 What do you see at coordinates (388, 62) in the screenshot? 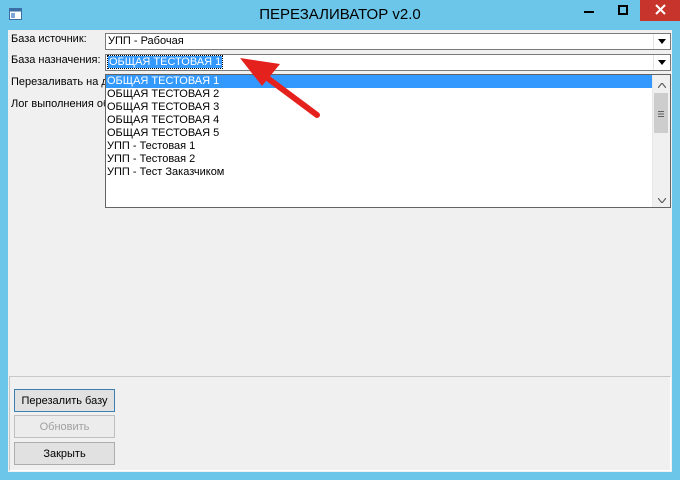
I see `target-combobox: ОБЩАЯ ТЕСТОВАЯ 1` at bounding box center [388, 62].